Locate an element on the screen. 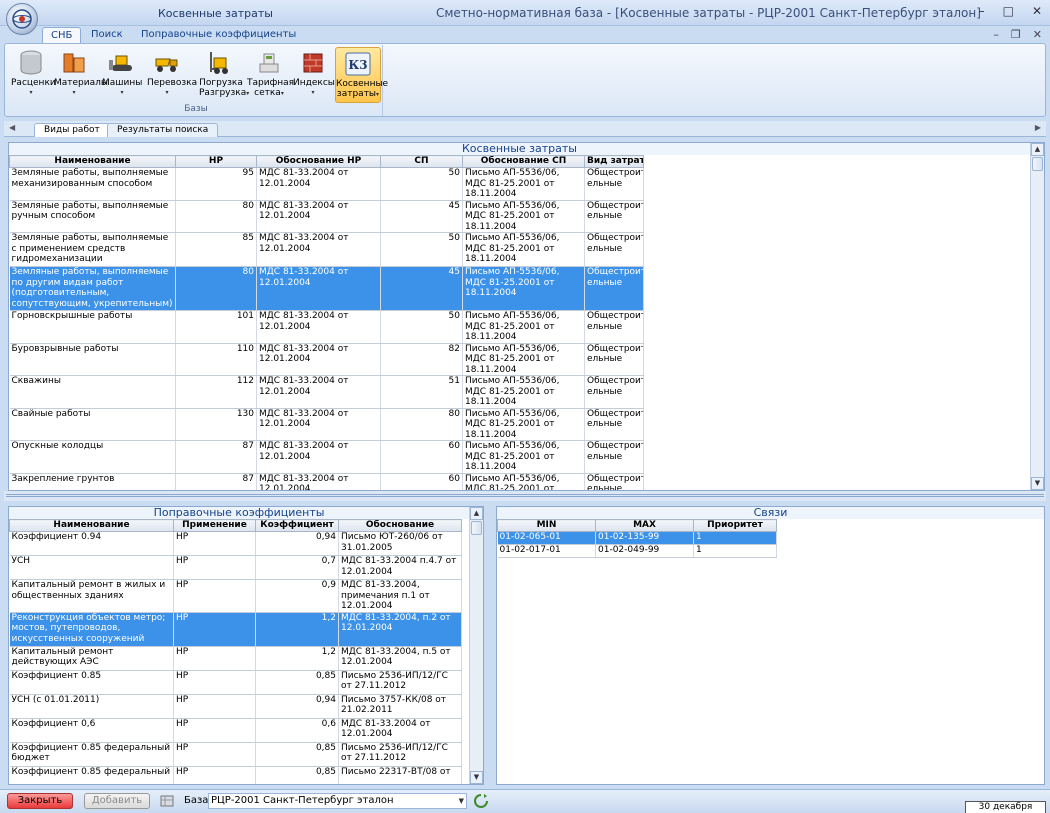  ribbon-button-materials: Материалы ▾ is located at coordinates (81, 75).